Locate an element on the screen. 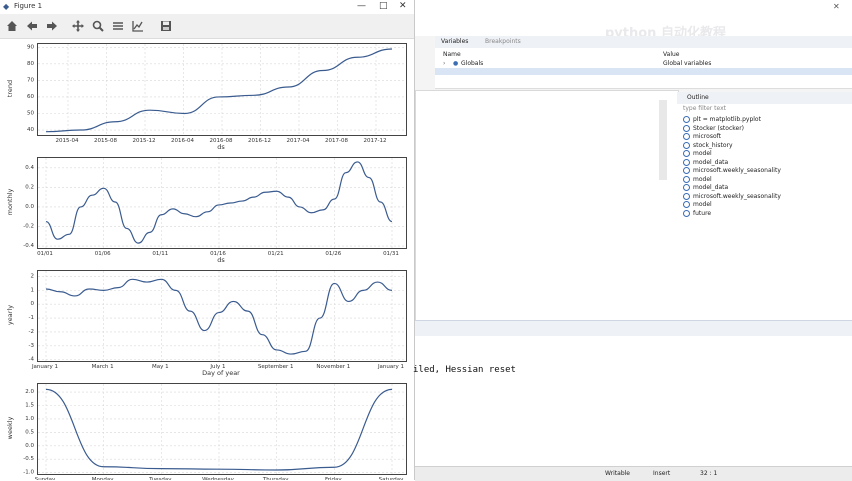 The height and width of the screenshot is (481, 852). status-bar: Writable Insert 32 : 1 is located at coordinates (633, 473).